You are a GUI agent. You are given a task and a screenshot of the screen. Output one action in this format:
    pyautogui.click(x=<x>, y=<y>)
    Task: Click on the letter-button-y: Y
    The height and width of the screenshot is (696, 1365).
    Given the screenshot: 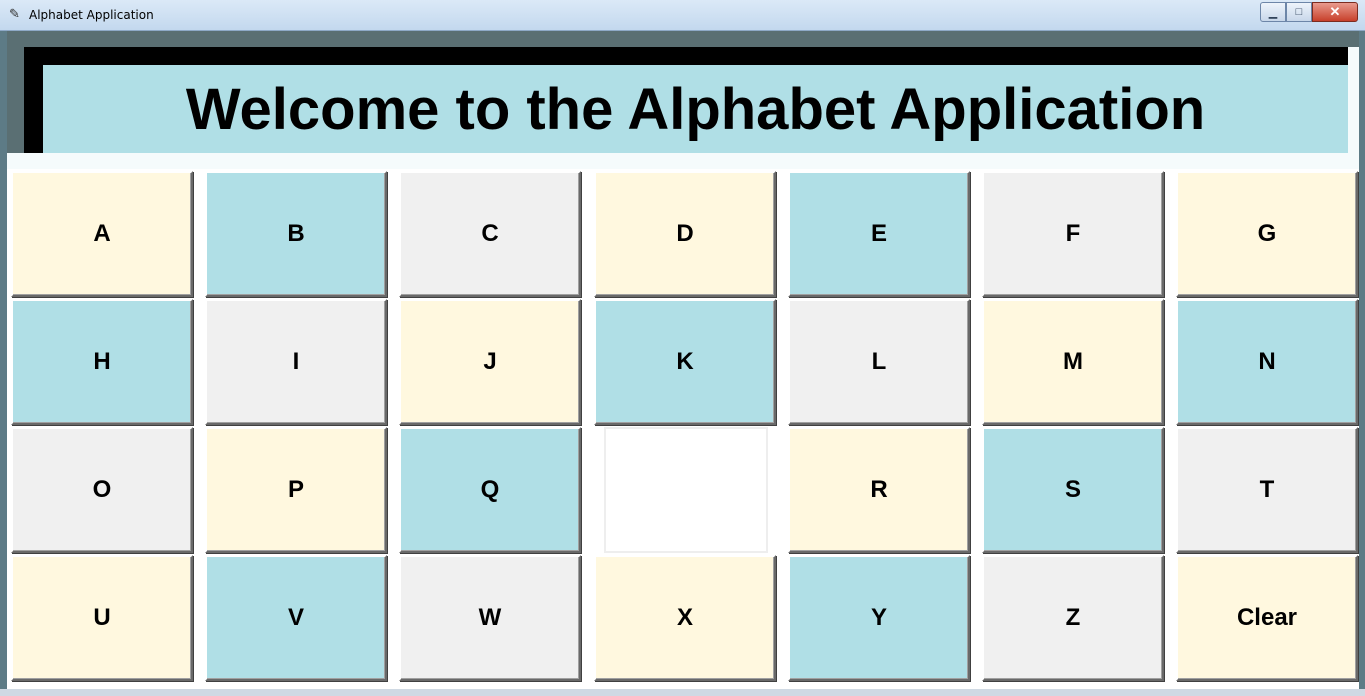 What is the action you would take?
    pyautogui.click(x=879, y=618)
    